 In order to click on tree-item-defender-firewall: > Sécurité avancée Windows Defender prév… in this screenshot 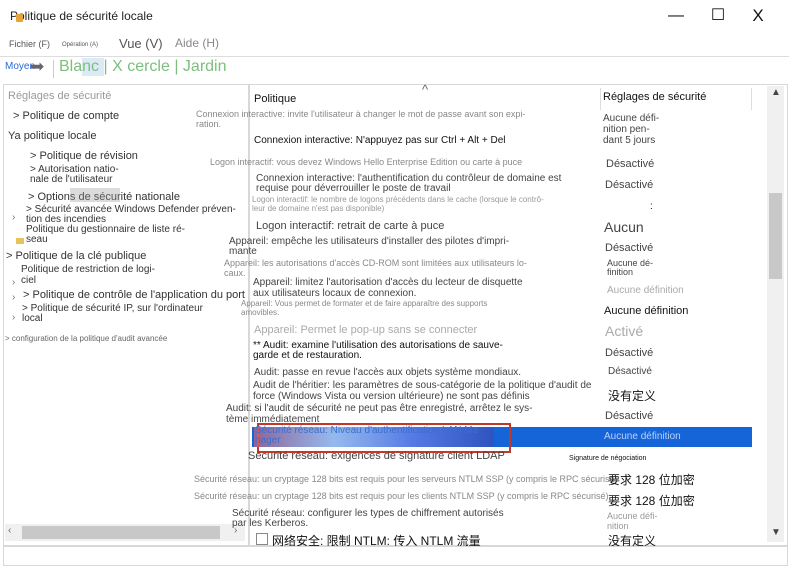, I will do `click(141, 215)`.